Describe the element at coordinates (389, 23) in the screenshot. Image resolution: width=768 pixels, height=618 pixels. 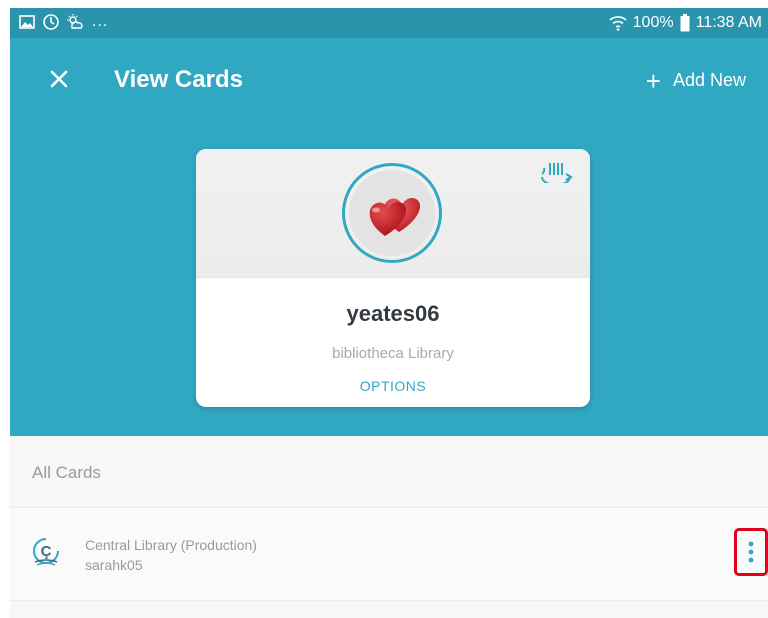
I see `status-bar: ... 100% 11:38 AM` at that location.